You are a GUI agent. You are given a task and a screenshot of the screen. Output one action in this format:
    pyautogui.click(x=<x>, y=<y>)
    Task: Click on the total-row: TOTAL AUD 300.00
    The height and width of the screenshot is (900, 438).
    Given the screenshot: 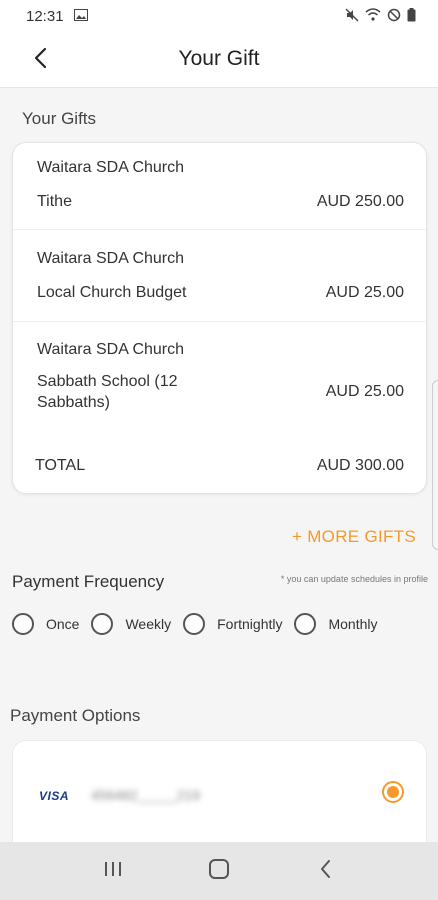 What is the action you would take?
    pyautogui.click(x=219, y=466)
    